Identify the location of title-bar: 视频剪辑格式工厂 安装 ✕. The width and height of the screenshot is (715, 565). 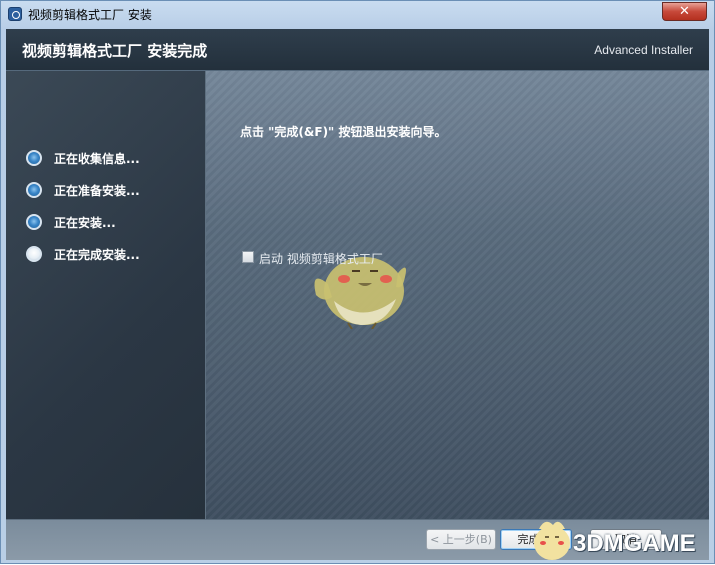
(357, 15).